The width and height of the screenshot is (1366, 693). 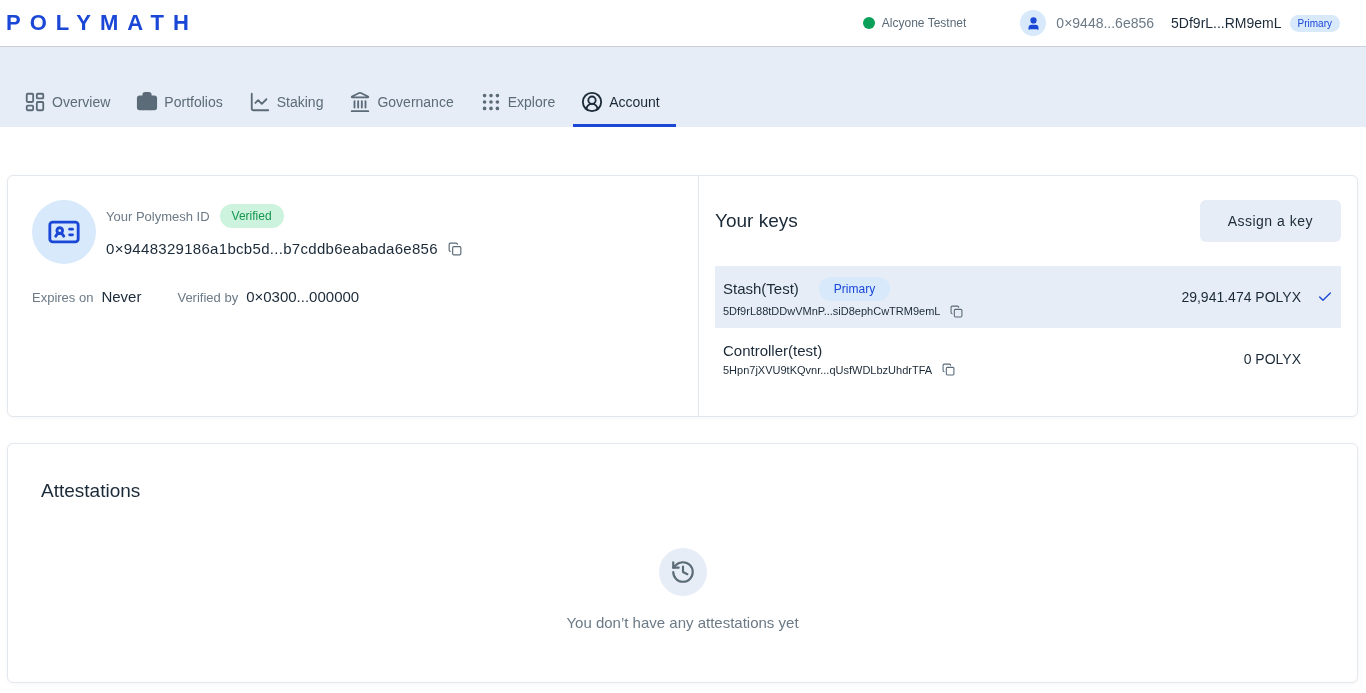 What do you see at coordinates (1226, 23) in the screenshot?
I see `account-key: 5Df9rL...RM9emL` at bounding box center [1226, 23].